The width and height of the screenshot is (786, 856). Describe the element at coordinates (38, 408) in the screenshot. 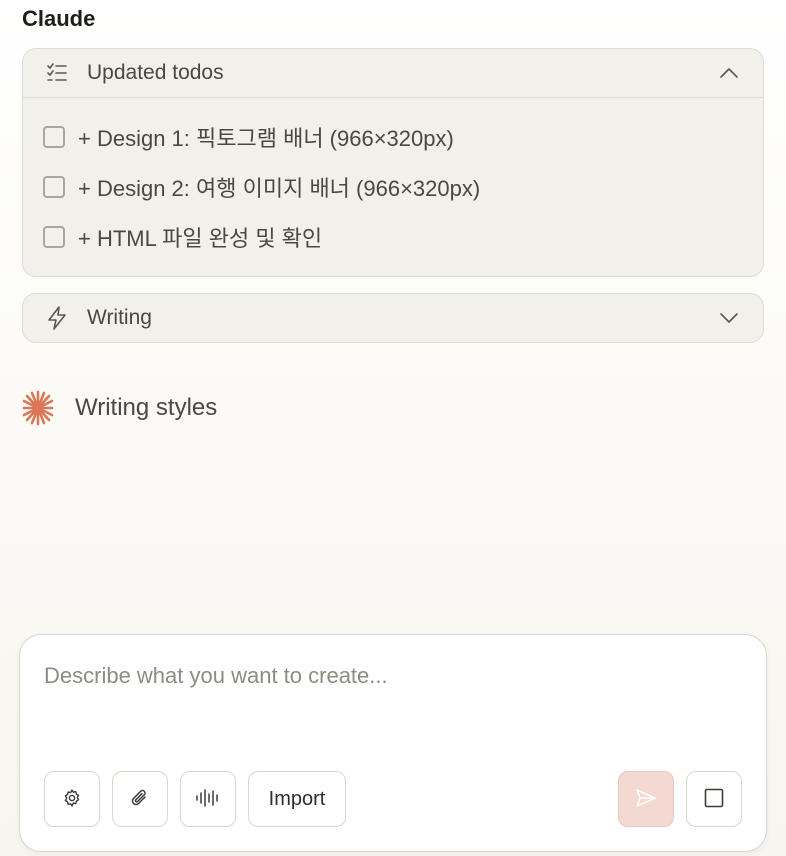

I see `claude-star-icon` at that location.